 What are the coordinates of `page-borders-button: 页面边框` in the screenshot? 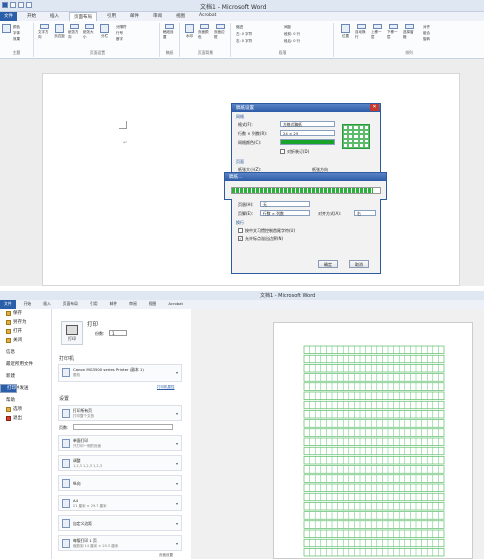 It's located at (220, 32).